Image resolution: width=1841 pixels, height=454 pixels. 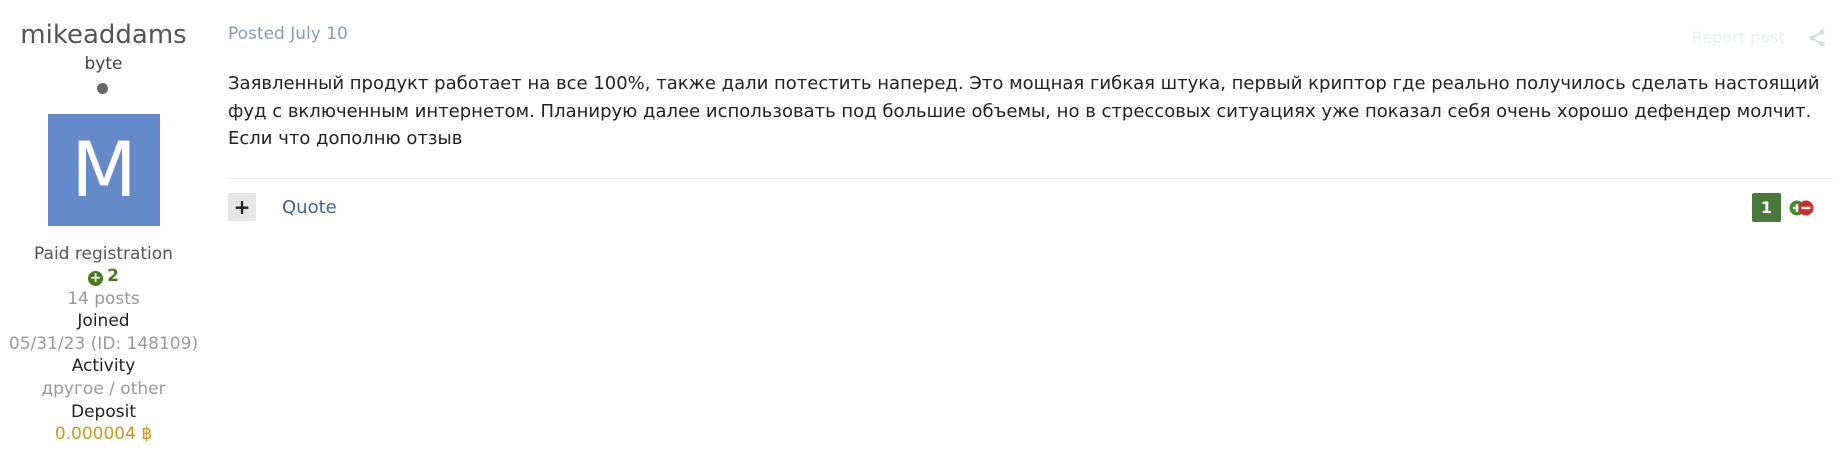 I want to click on report-post-link: Report post, so click(x=1738, y=37).